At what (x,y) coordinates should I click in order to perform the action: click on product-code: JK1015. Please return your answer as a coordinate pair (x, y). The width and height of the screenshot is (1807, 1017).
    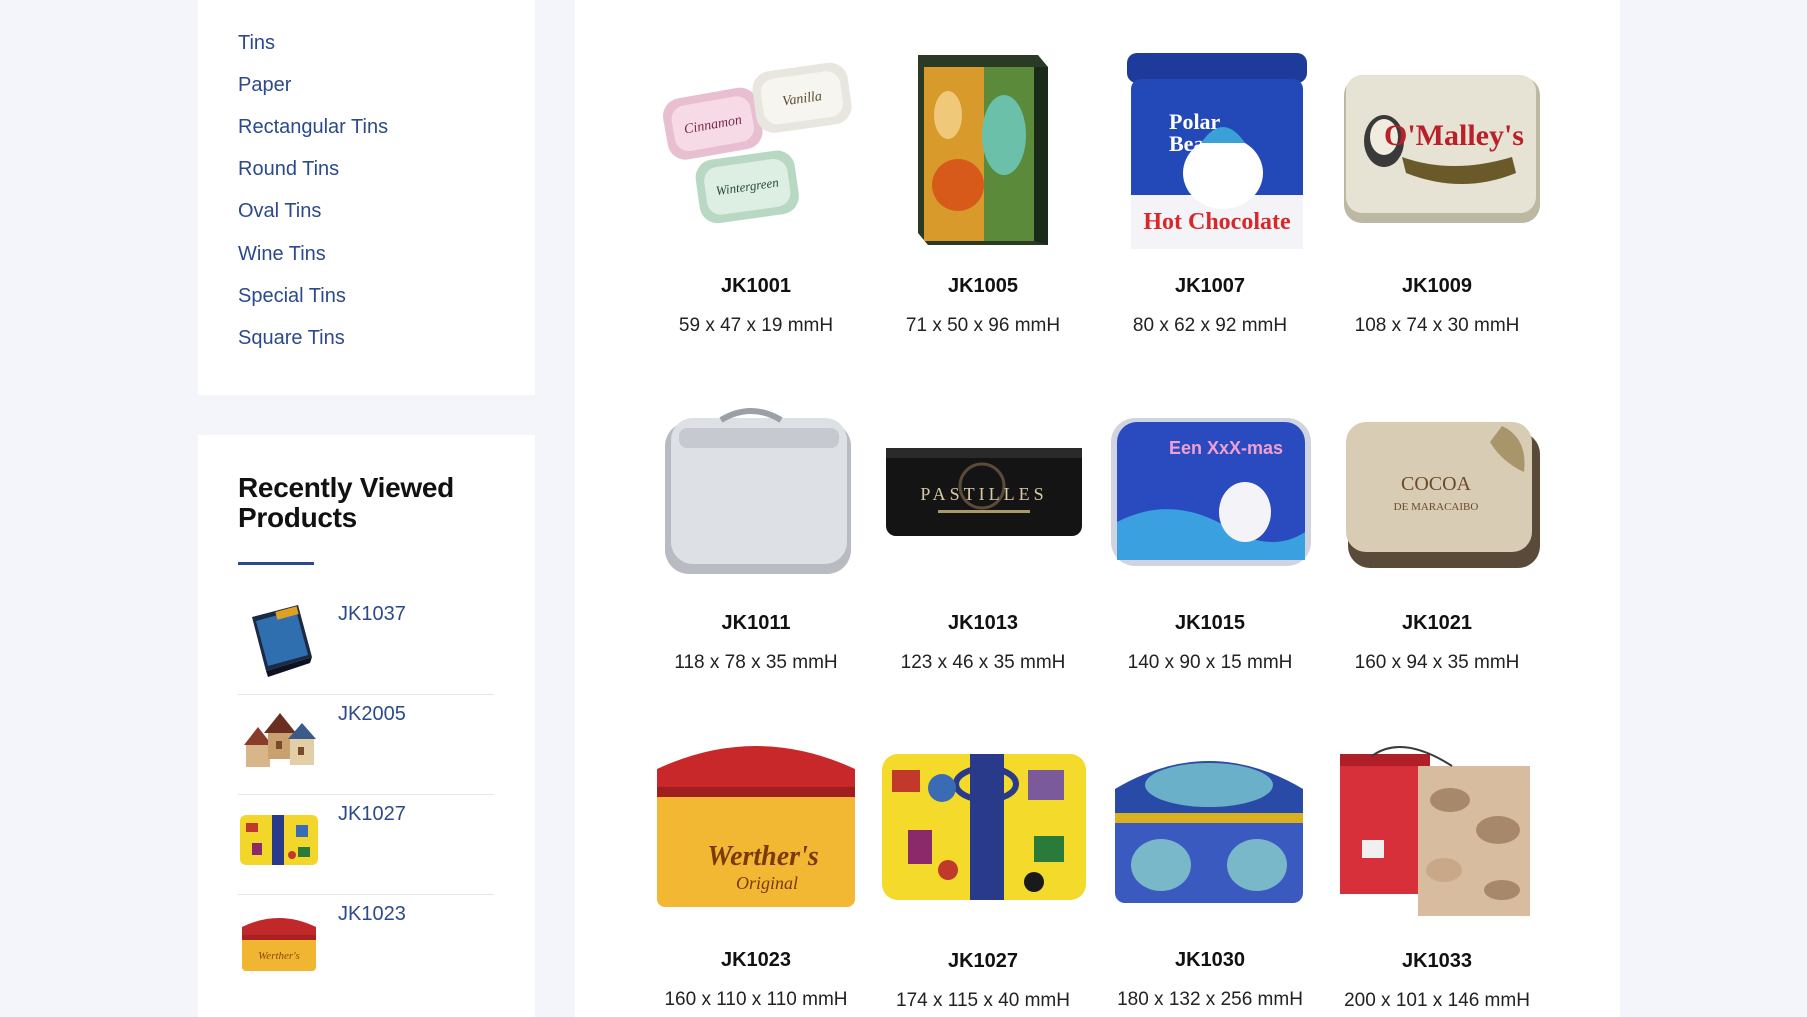
    Looking at the image, I should click on (1210, 623).